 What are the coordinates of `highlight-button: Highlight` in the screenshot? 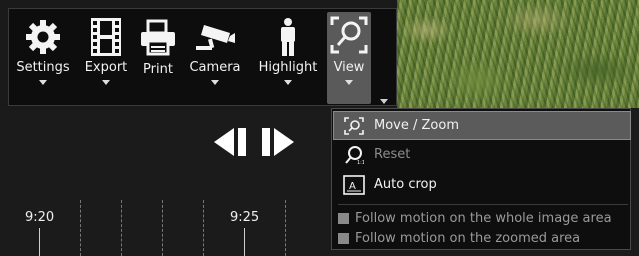 It's located at (288, 58).